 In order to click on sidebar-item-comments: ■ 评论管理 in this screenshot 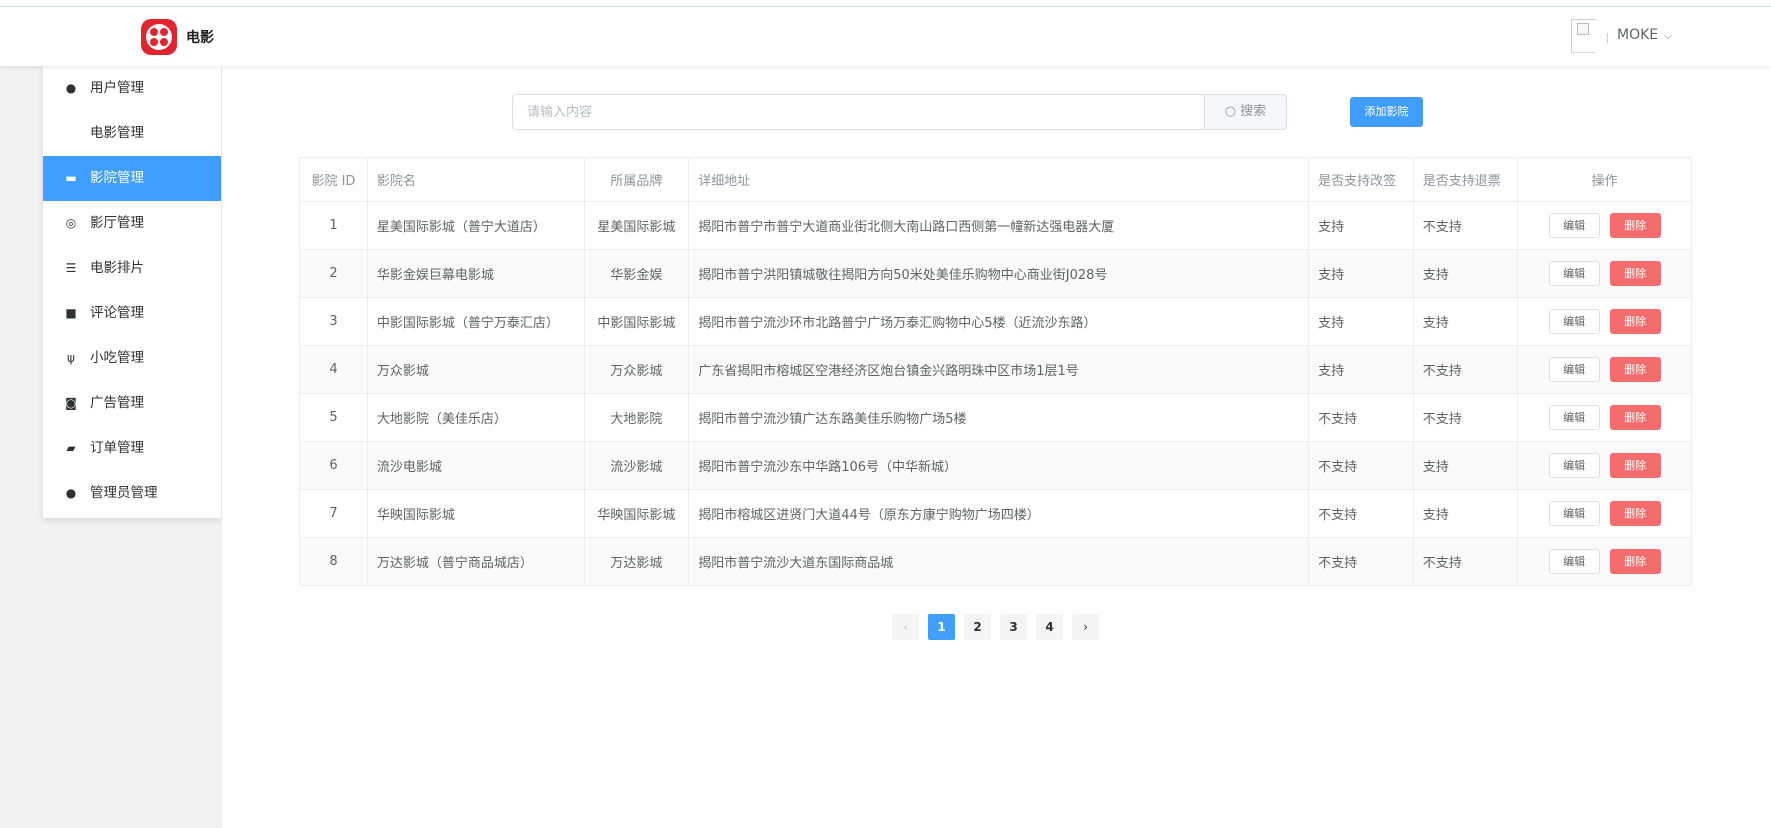, I will do `click(132, 313)`.